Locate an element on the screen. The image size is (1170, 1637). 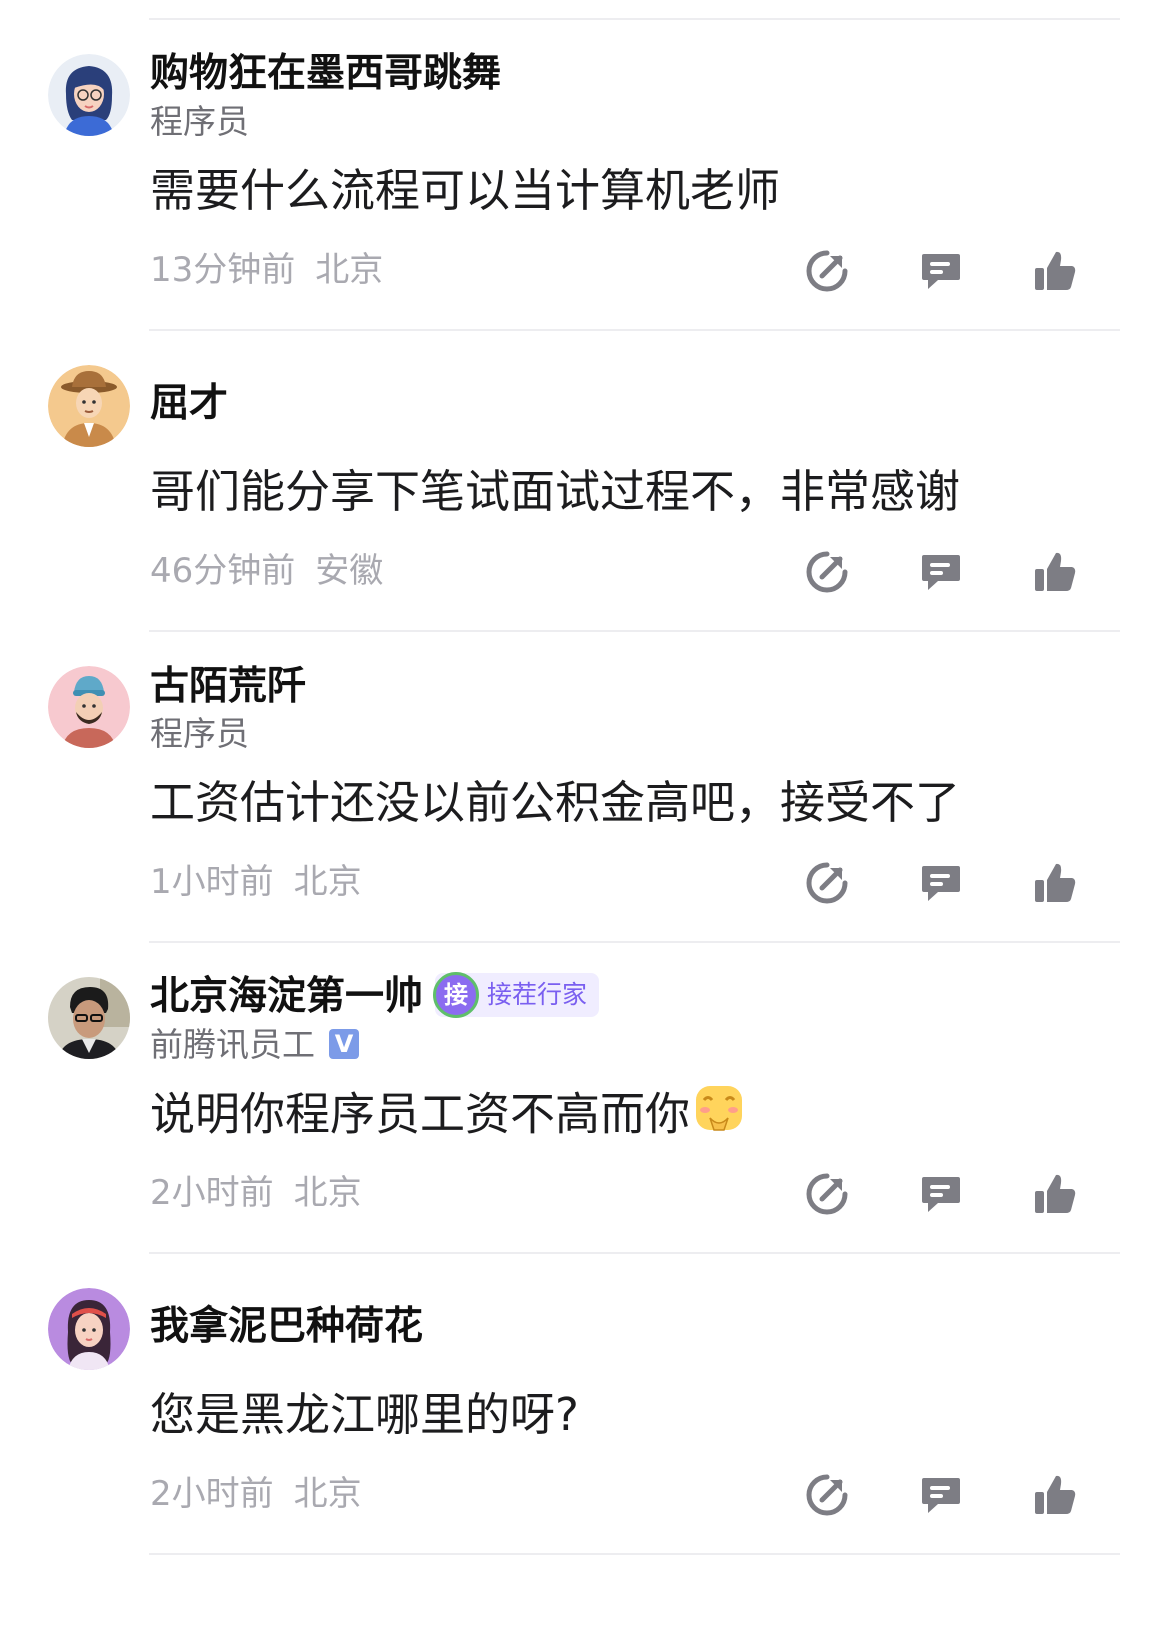
avatar-man-beanie is located at coordinates (89, 707).